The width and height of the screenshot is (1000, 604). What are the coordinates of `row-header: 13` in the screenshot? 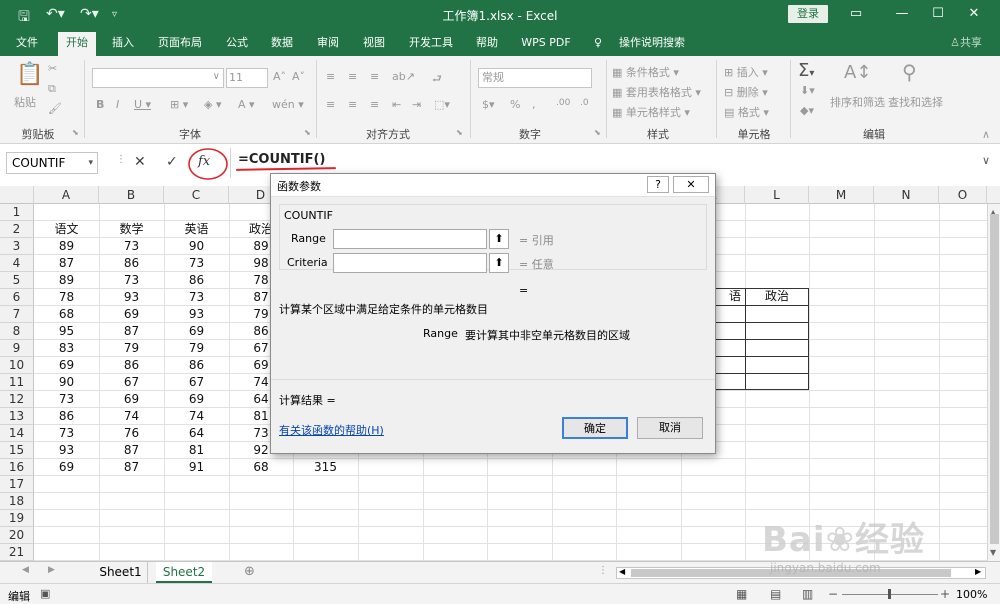 It's located at (17, 416).